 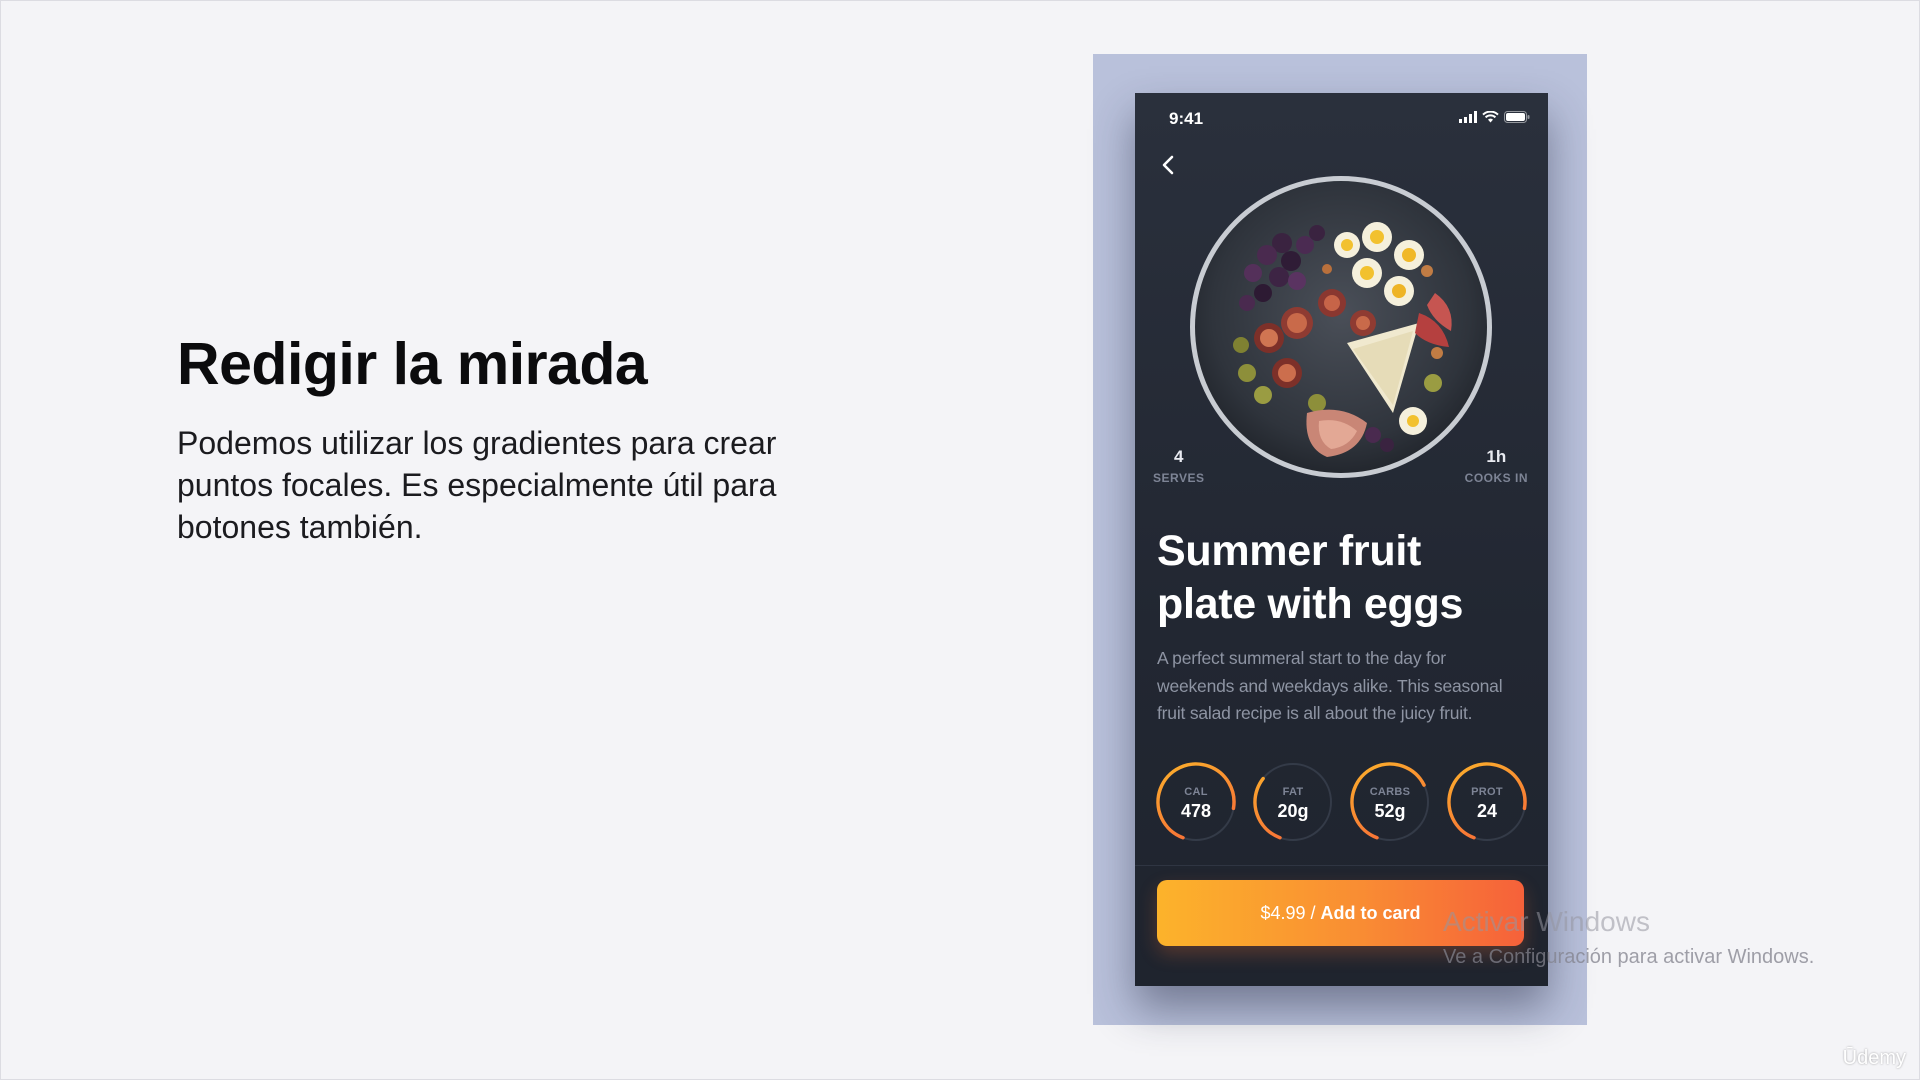 I want to click on recipe-title-line-1: Summer fruit, so click(x=1289, y=551).